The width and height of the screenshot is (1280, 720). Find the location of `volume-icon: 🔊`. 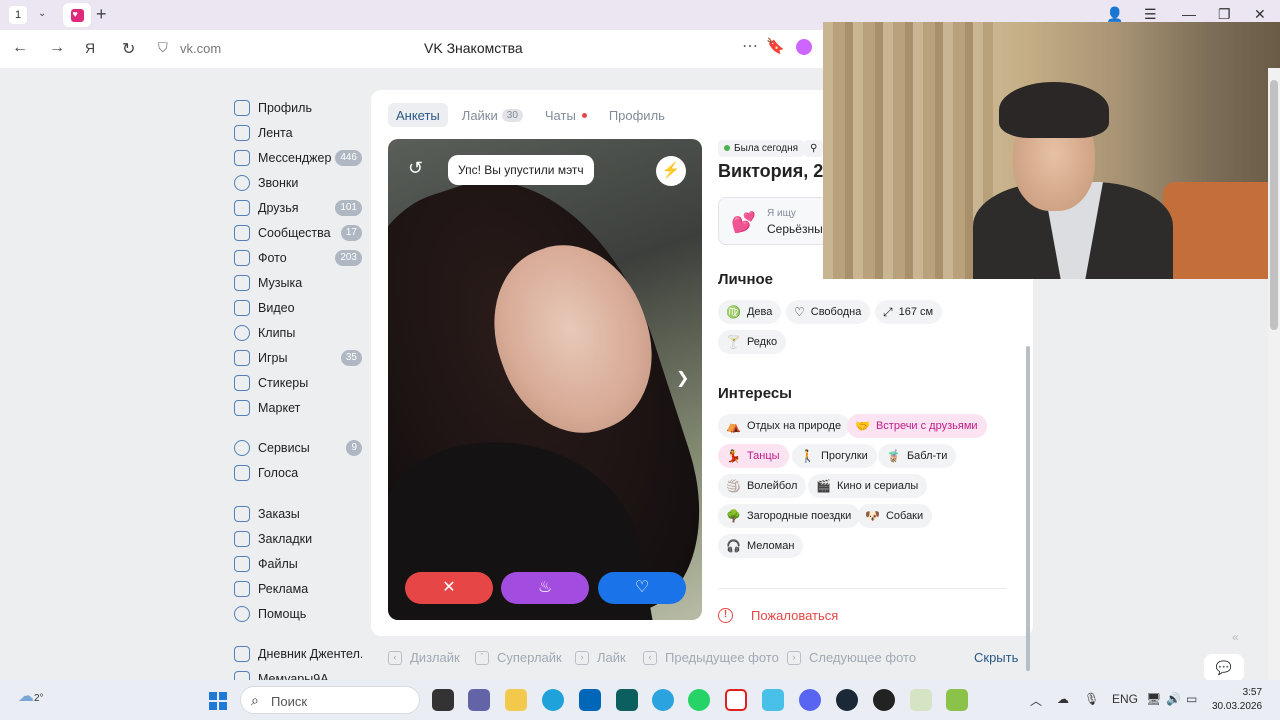

volume-icon: 🔊 is located at coordinates (1173, 699).